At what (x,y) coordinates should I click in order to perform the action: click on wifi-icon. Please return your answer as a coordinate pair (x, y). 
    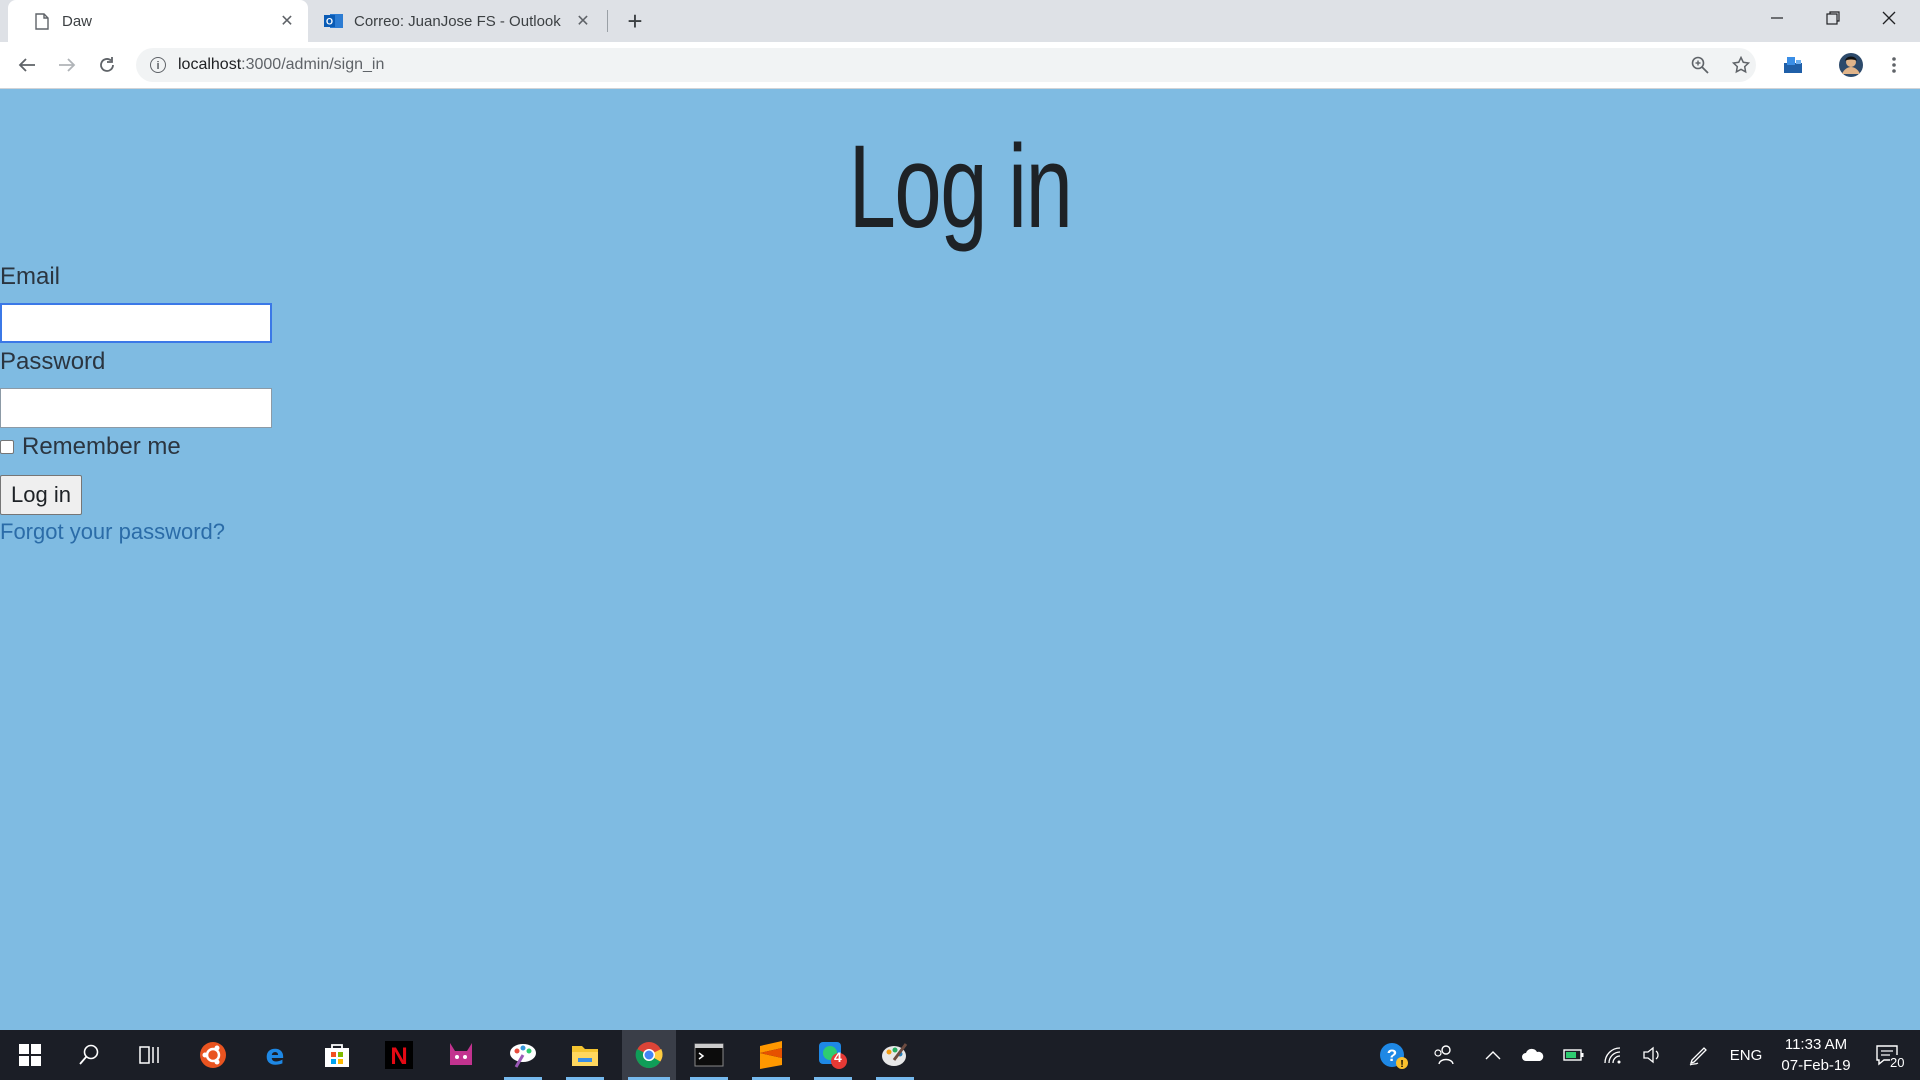
    Looking at the image, I should click on (1613, 1055).